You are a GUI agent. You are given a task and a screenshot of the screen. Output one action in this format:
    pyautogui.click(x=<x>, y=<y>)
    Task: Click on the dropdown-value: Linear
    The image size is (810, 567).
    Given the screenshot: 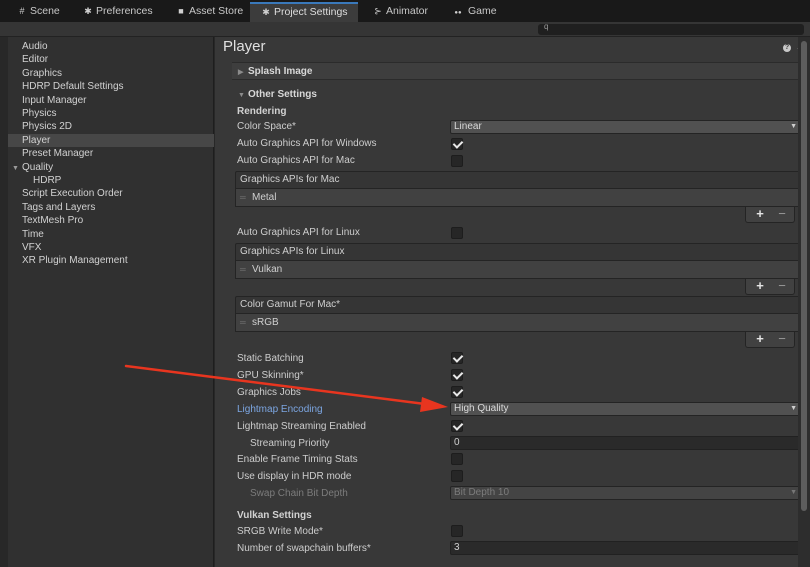 What is the action you would take?
    pyautogui.click(x=468, y=126)
    